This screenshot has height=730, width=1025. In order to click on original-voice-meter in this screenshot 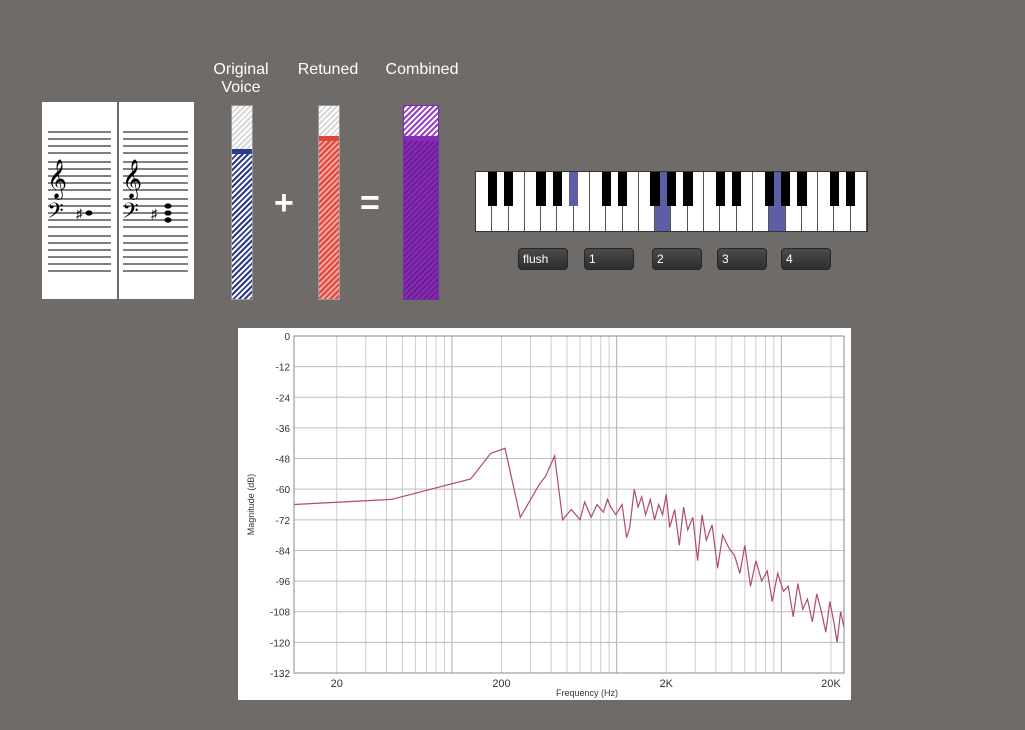, I will do `click(242, 202)`.